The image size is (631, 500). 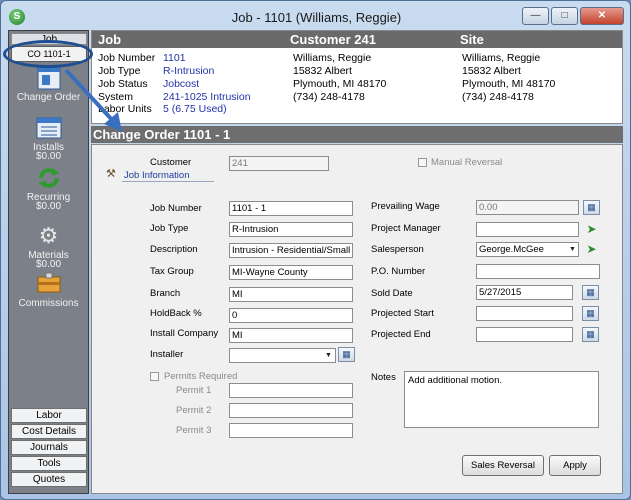 What do you see at coordinates (291, 250) in the screenshot?
I see `description-field: Intrusion - Residential/Small Co` at bounding box center [291, 250].